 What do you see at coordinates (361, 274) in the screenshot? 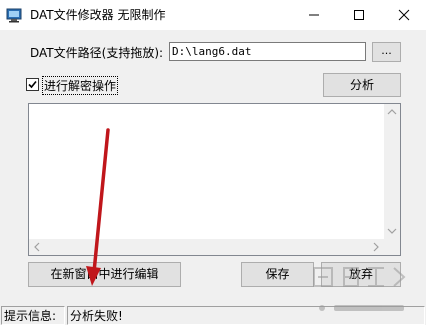
I see `discard-button: 放弃` at bounding box center [361, 274].